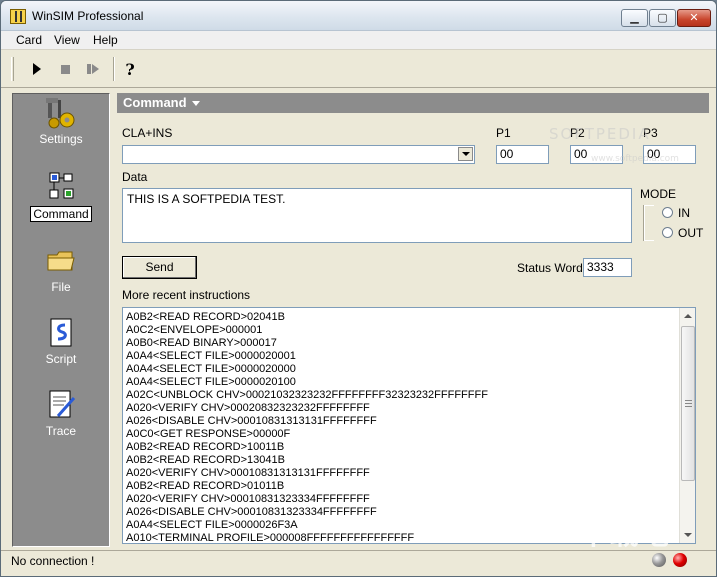 The width and height of the screenshot is (717, 577). I want to click on list-item: A020<VERIFY CHV>00010831323334FFFFFFFF, so click(402, 499).